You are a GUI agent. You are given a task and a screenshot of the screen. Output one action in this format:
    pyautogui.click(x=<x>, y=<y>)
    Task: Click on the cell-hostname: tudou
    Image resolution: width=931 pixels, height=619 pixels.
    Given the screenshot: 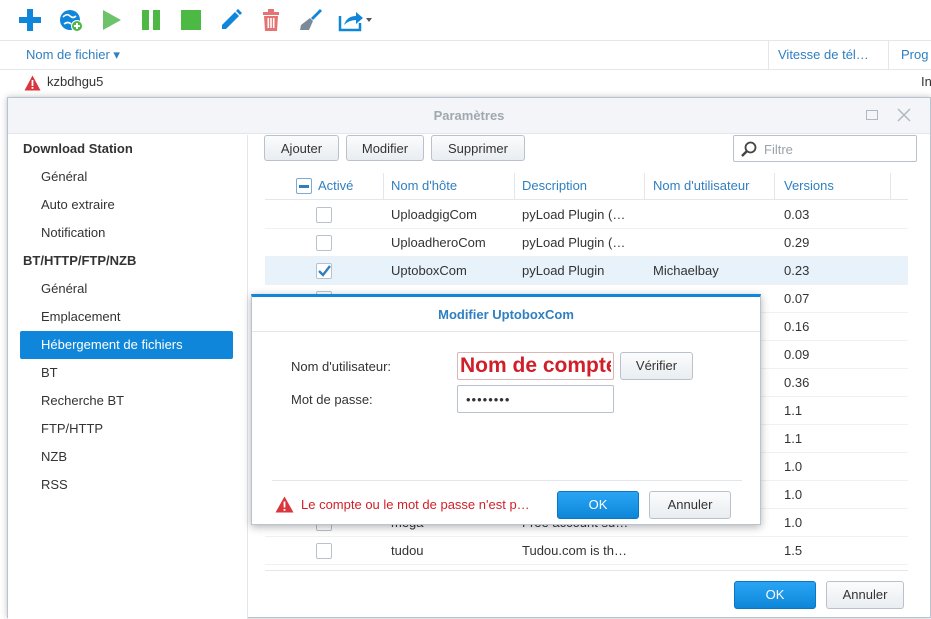 What is the action you would take?
    pyautogui.click(x=407, y=550)
    